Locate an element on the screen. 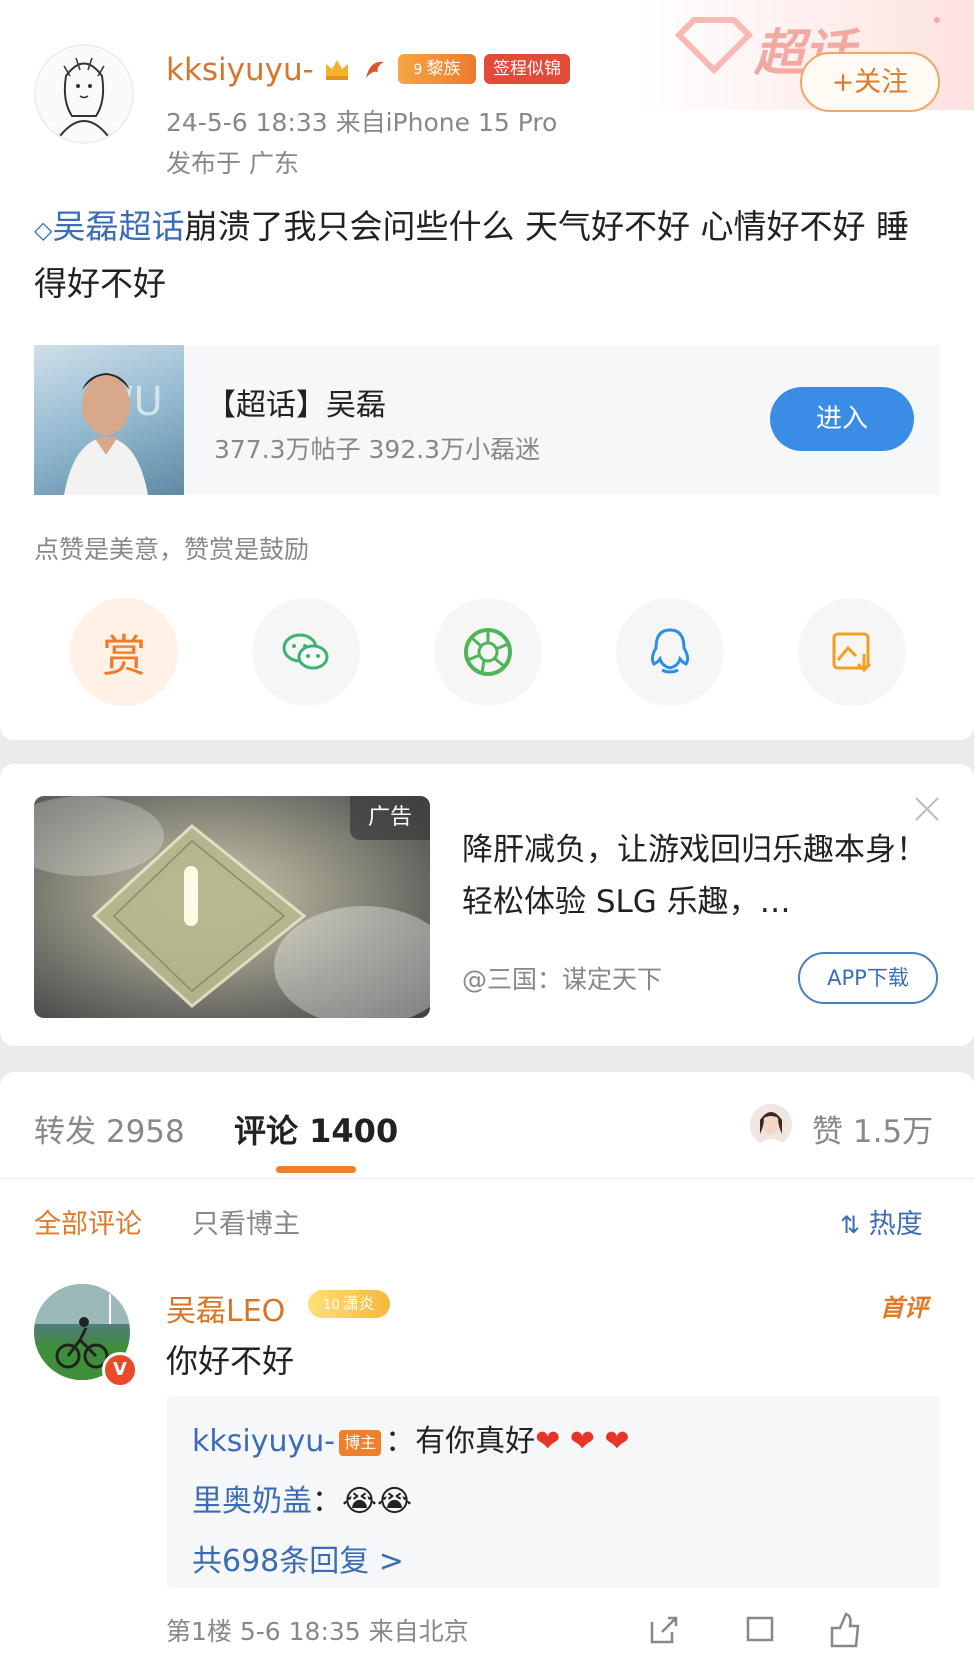 The width and height of the screenshot is (974, 1668). share-moments-button is located at coordinates (488, 652).